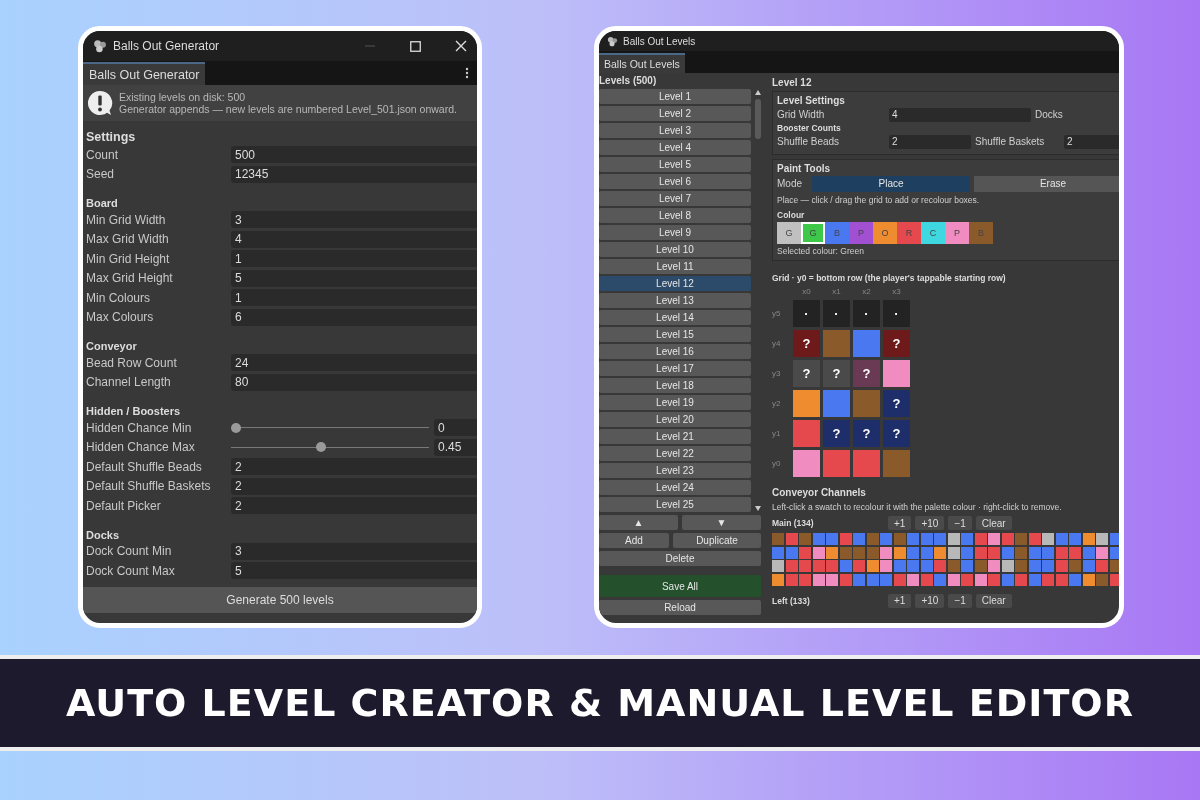  I want to click on level-list-item: Level 16, so click(675, 351).